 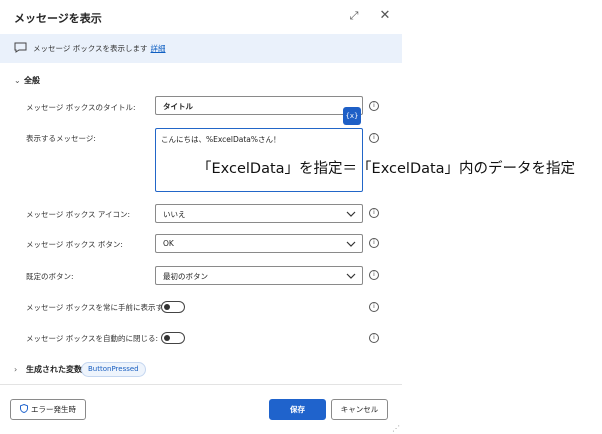 I want to click on buttons-select: OK, so click(x=259, y=243).